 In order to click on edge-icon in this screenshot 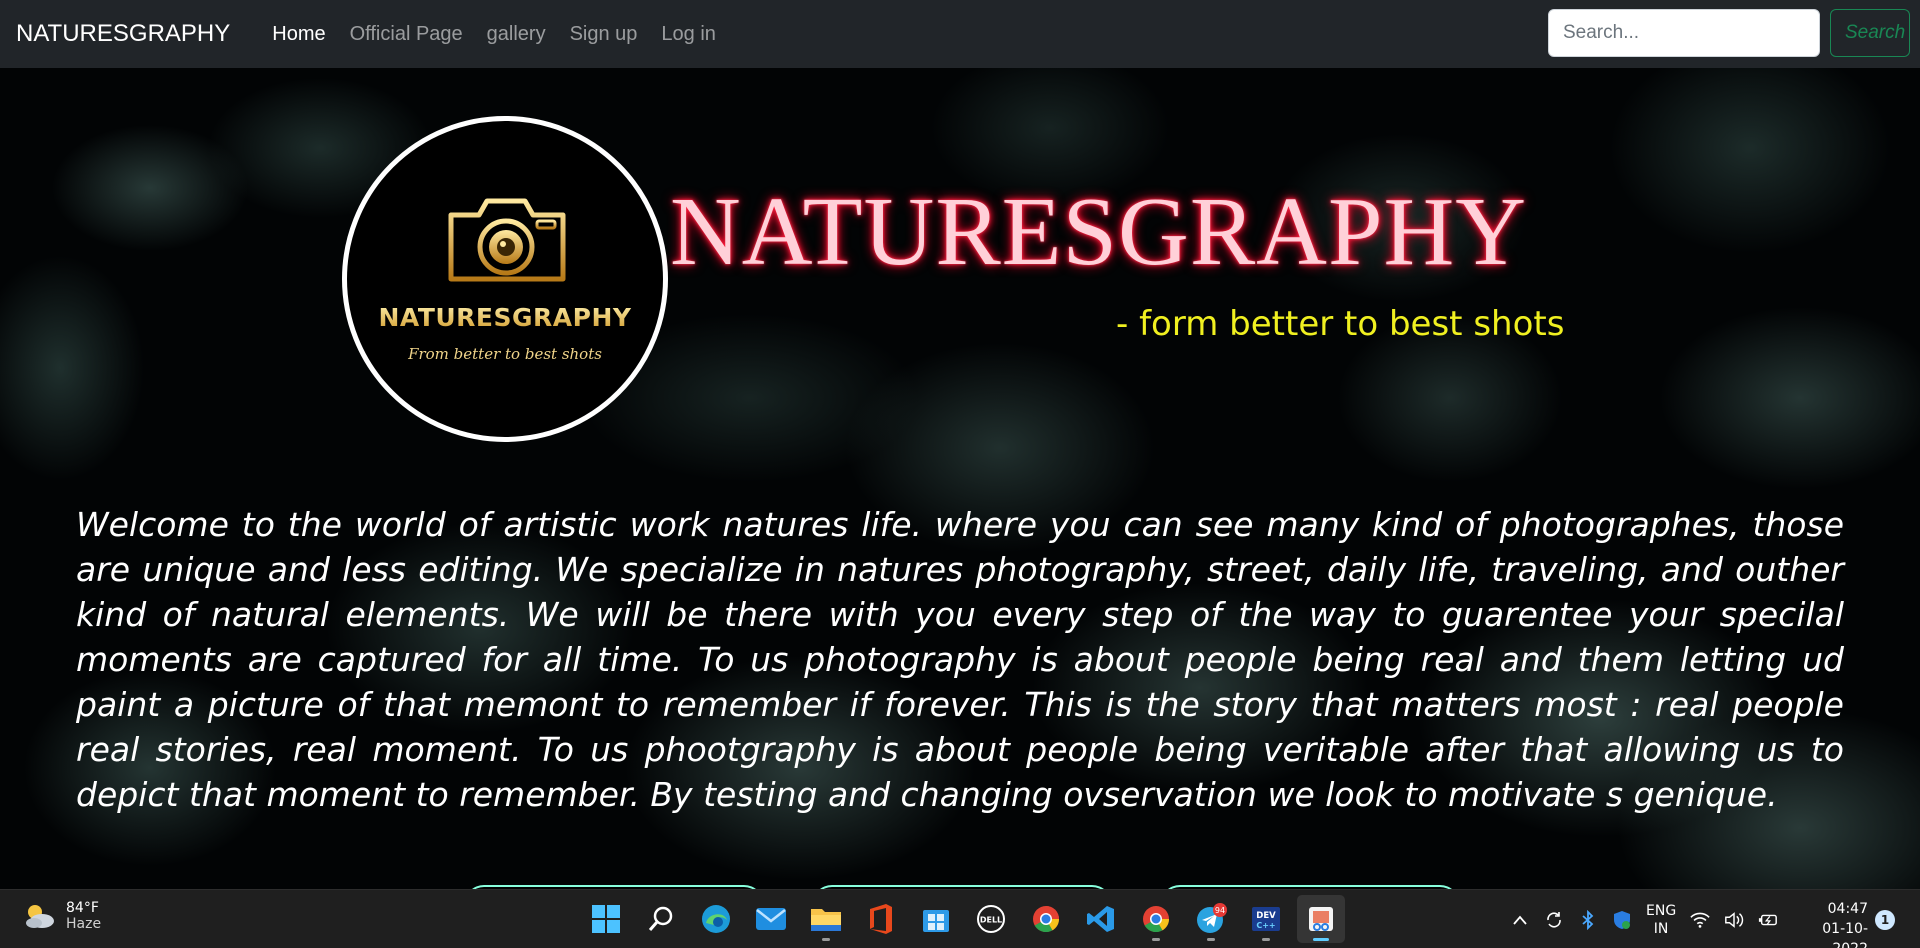, I will do `click(716, 919)`.